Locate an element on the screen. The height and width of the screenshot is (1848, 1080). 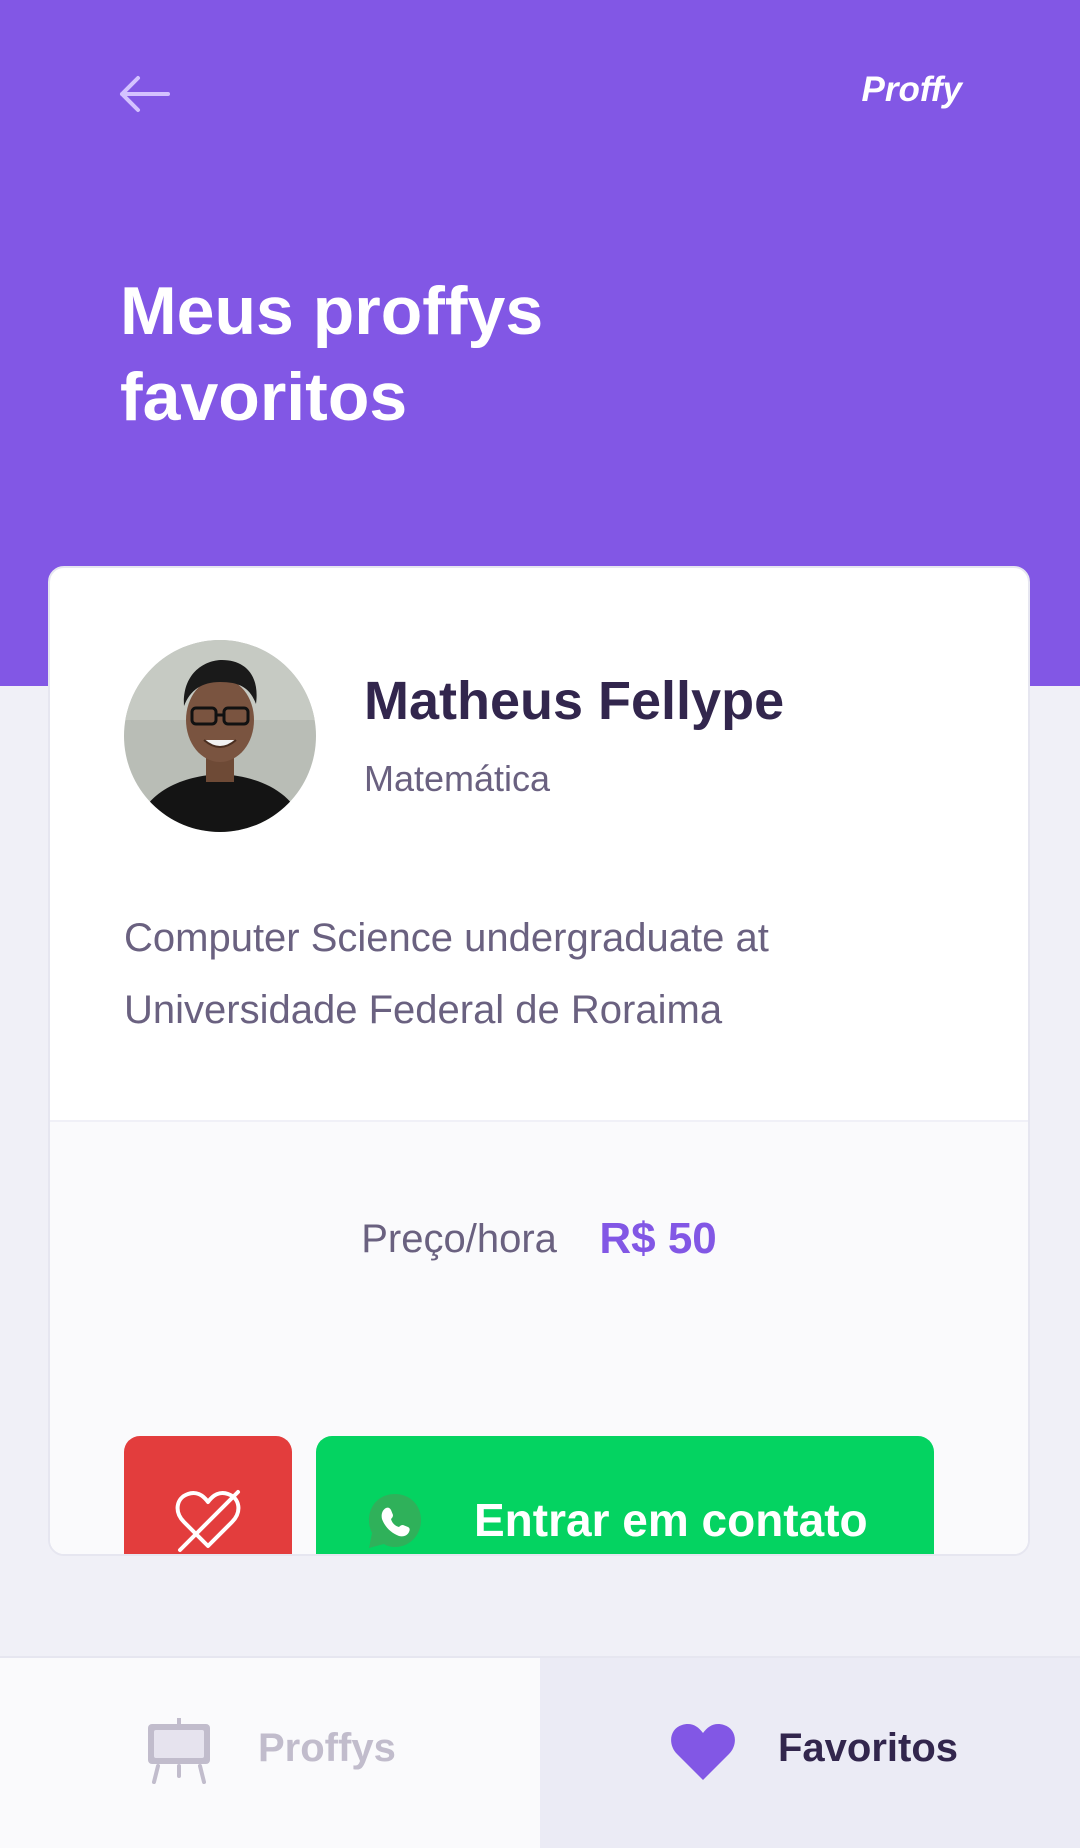
avatar is located at coordinates (220, 736).